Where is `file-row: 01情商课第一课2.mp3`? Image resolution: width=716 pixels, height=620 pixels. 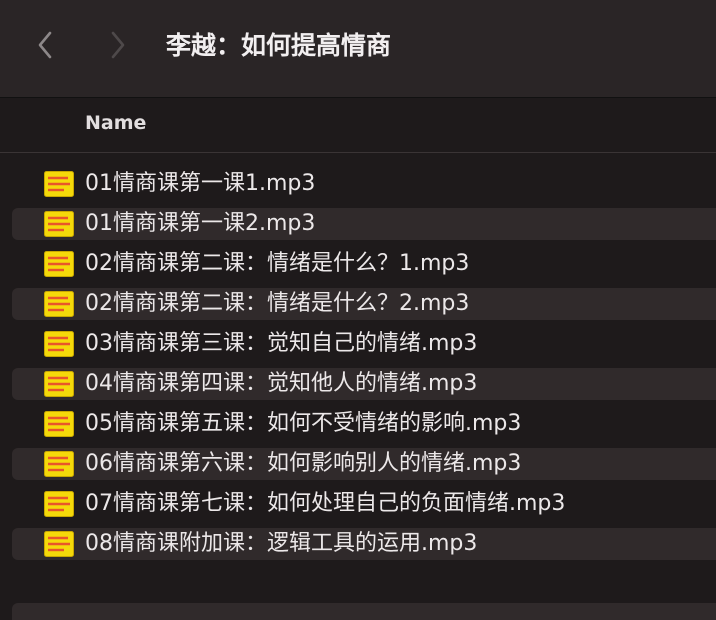
file-row: 01情商课第一课2.mp3 is located at coordinates (364, 224).